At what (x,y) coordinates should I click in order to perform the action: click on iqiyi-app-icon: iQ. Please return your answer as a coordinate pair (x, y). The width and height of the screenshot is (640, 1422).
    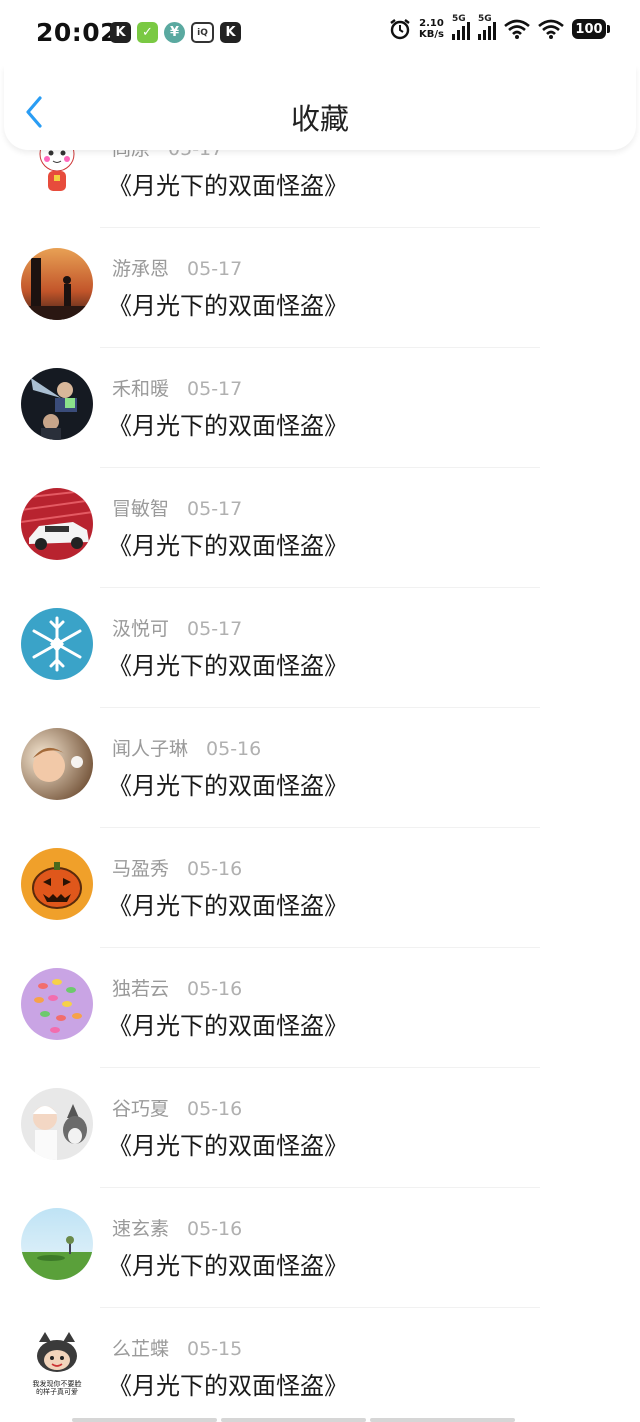
    Looking at the image, I should click on (202, 32).